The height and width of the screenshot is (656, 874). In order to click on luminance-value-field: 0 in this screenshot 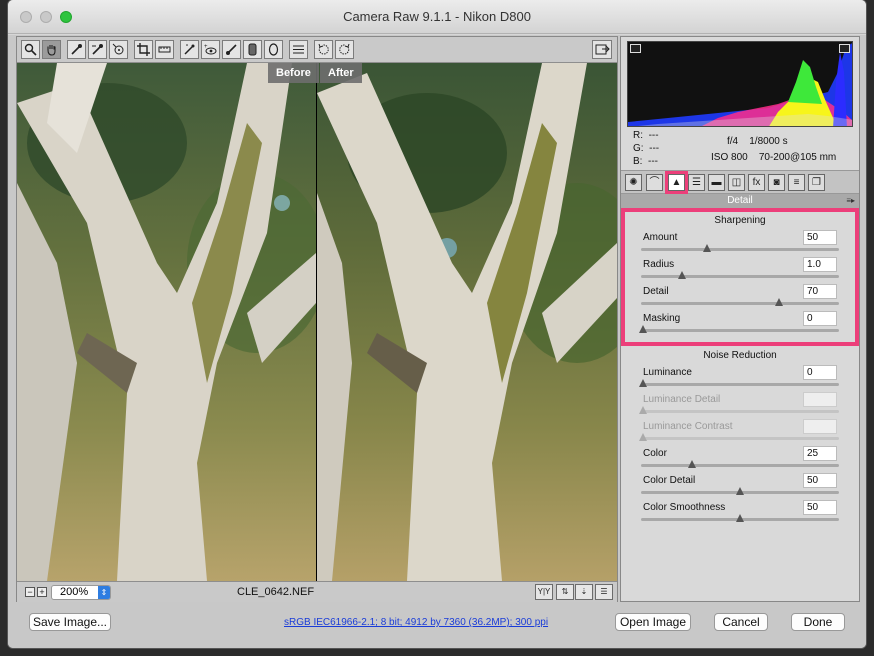, I will do `click(820, 372)`.